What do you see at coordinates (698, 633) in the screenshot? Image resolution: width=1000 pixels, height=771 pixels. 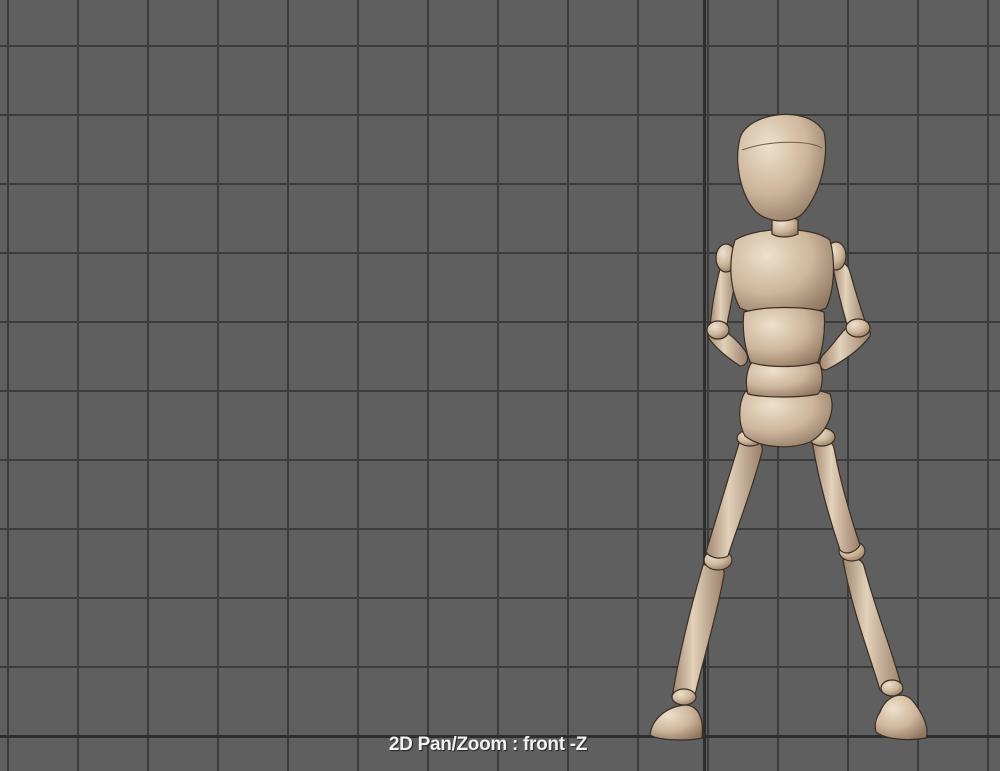 I see `left-shin` at bounding box center [698, 633].